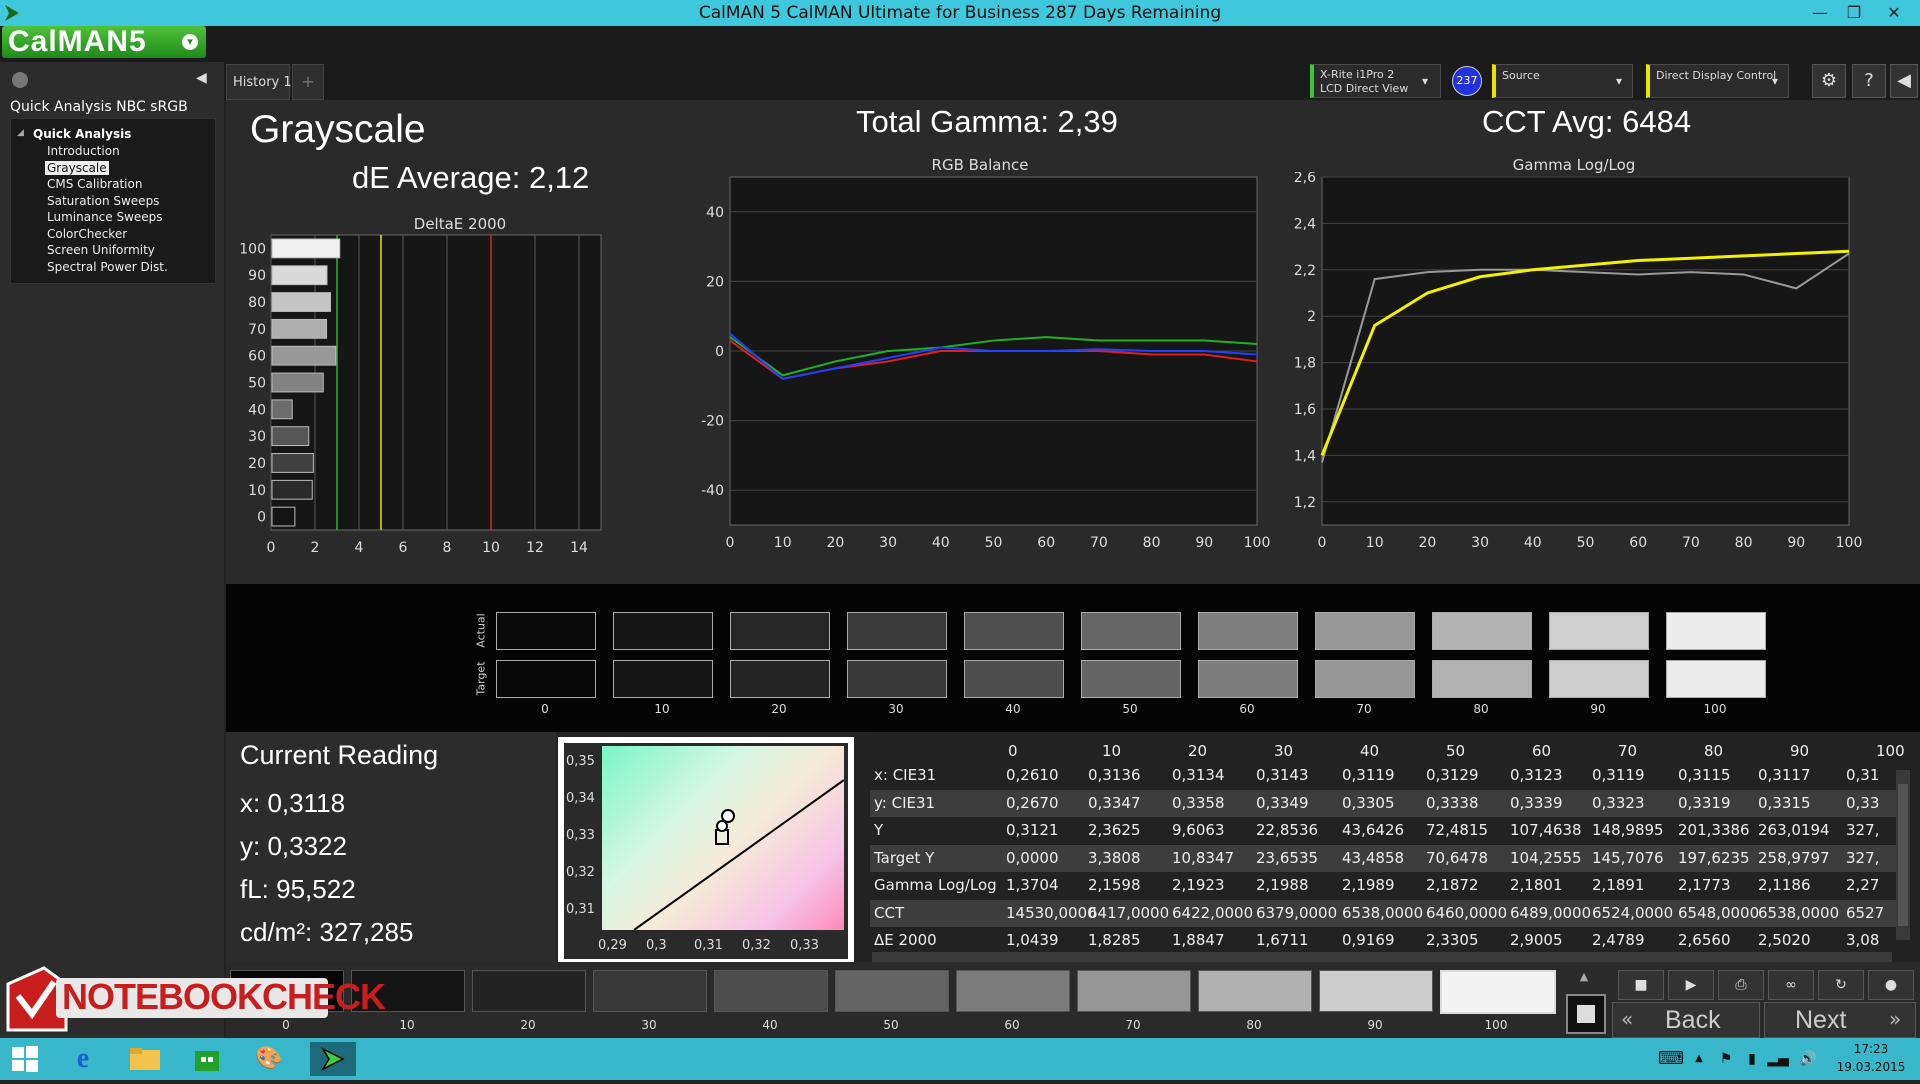 The width and height of the screenshot is (1920, 1084). Describe the element at coordinates (333, 1059) in the screenshot. I see `calman-taskbar-icon` at that location.